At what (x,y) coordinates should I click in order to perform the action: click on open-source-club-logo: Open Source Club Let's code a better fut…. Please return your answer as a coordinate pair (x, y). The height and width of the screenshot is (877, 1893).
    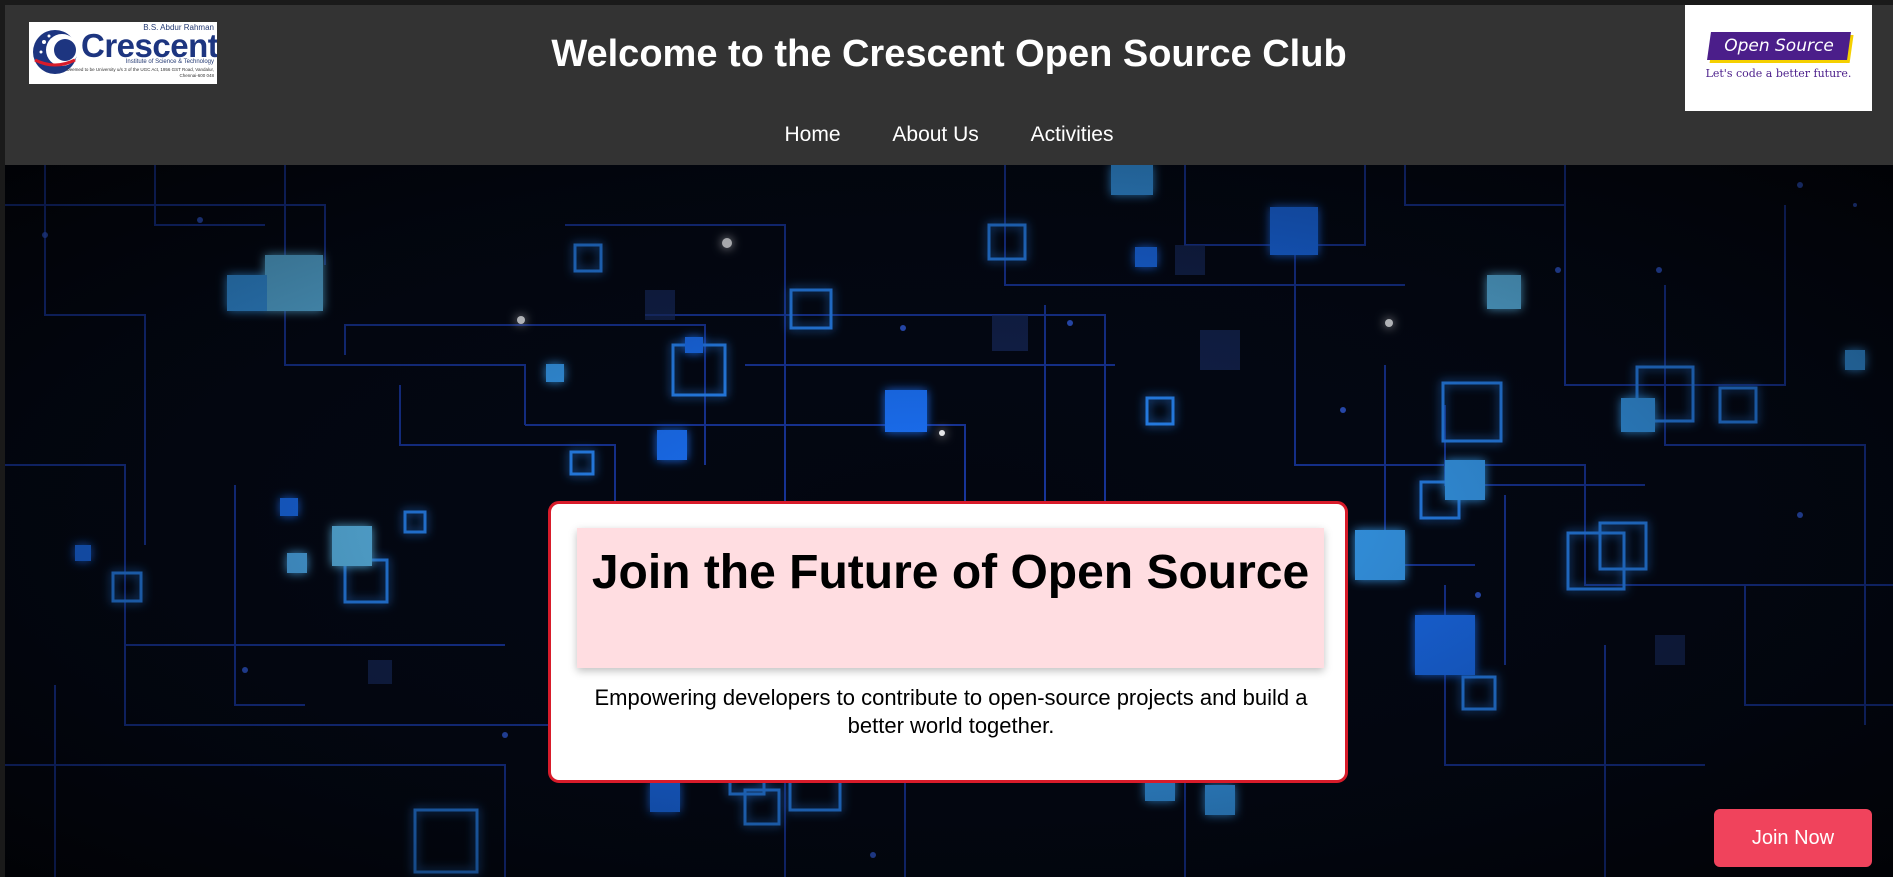
    Looking at the image, I should click on (1778, 58).